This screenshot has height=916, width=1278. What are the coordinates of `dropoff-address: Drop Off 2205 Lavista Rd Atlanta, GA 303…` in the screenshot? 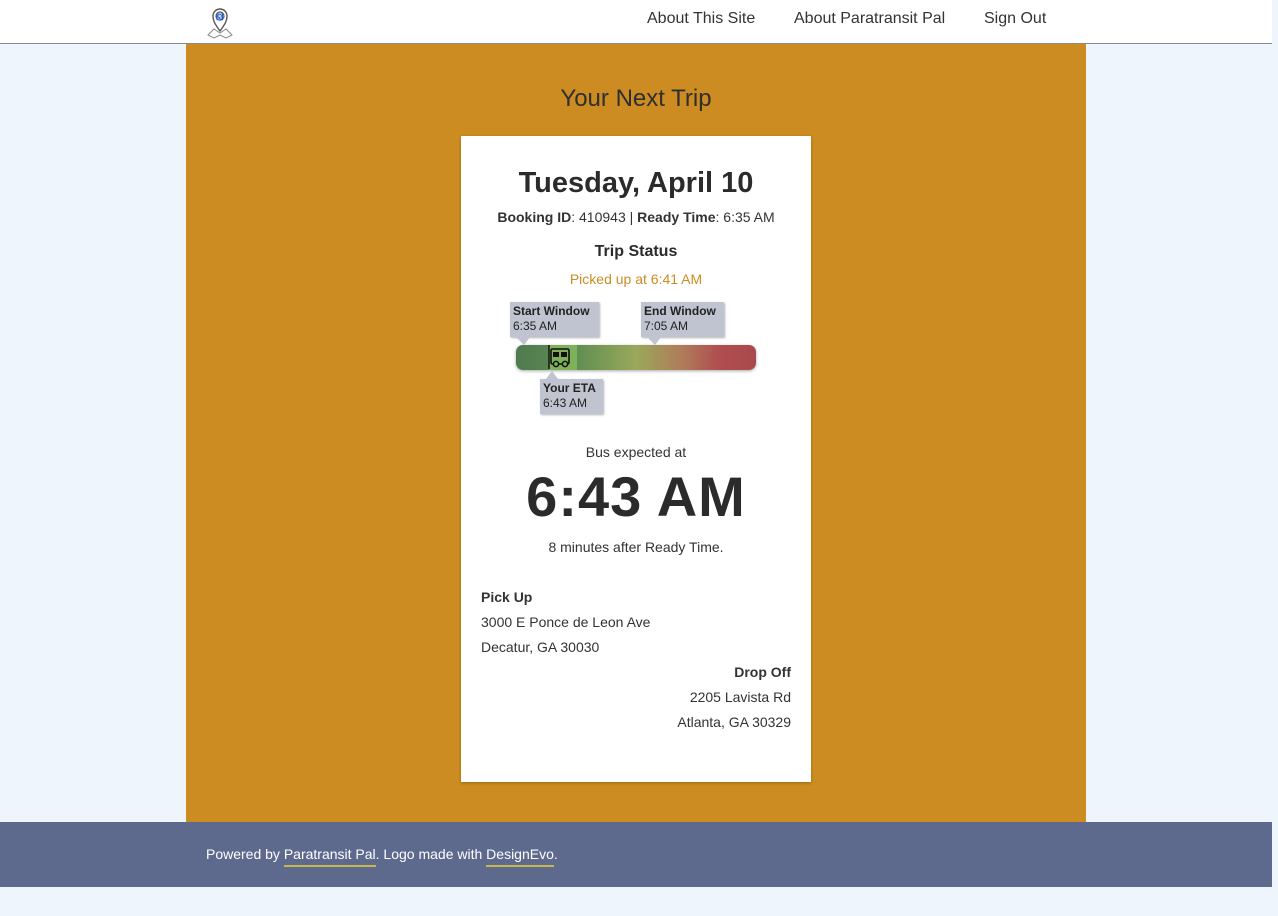 It's located at (734, 697).